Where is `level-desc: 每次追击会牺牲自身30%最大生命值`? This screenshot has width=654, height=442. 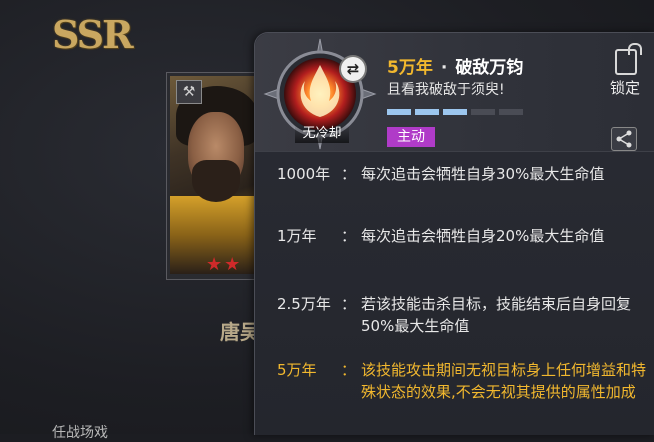
level-desc: 每次追击会牺牲自身30%最大生命值 is located at coordinates (483, 174).